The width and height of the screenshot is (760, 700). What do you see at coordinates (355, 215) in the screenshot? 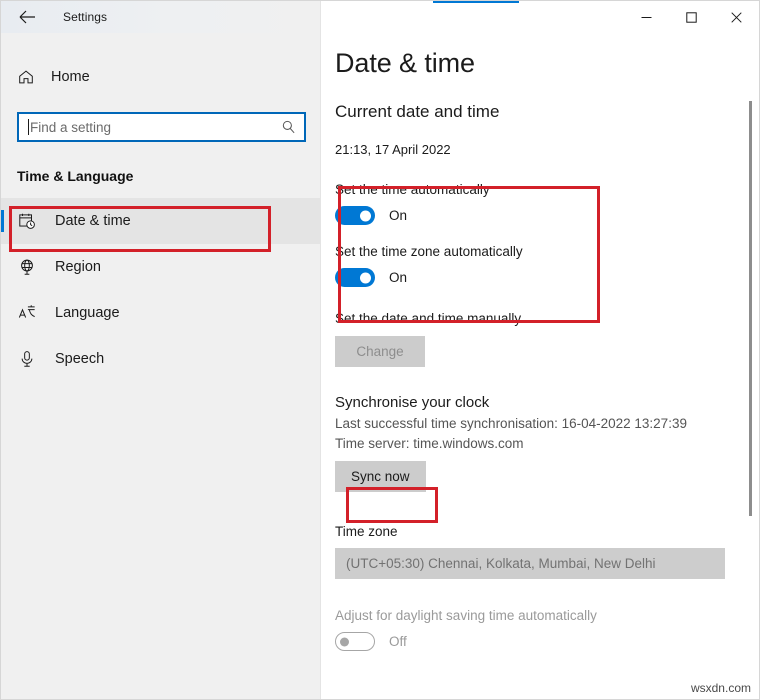
I see `set-time-automatically-toggle` at bounding box center [355, 215].